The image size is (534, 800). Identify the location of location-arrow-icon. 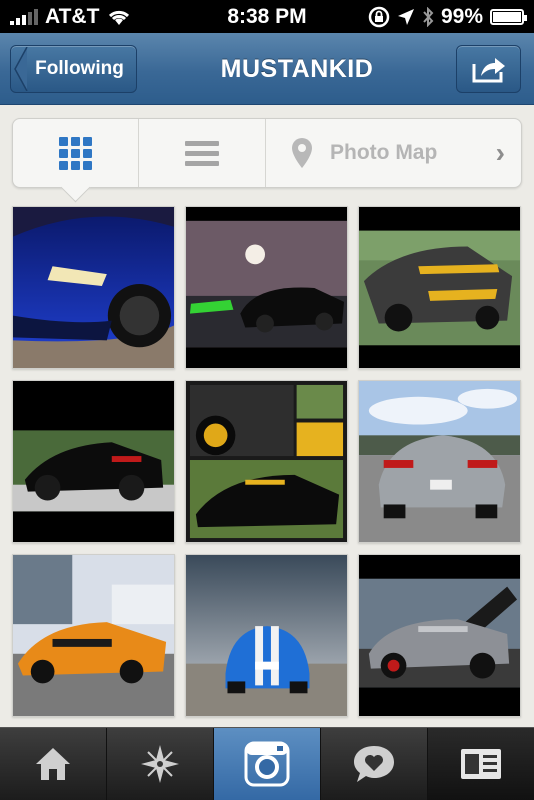
(405, 16).